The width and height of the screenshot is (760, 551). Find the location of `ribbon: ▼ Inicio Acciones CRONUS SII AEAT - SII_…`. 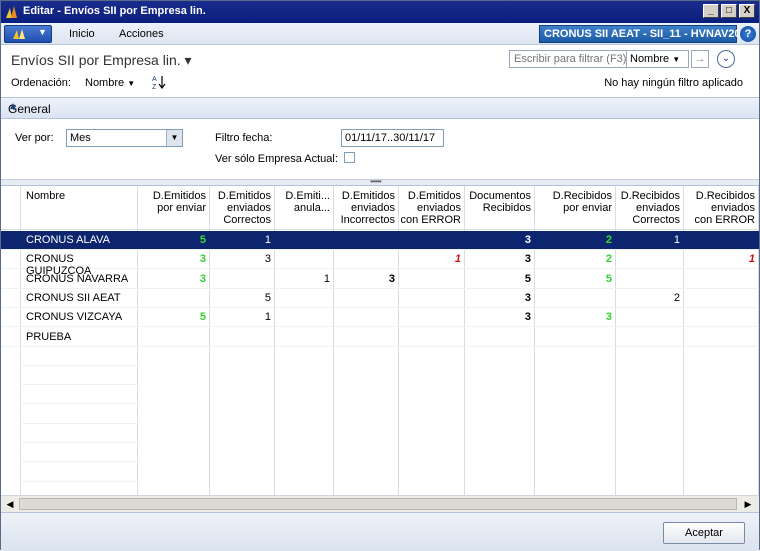

ribbon: ▼ Inicio Acciones CRONUS SII AEAT - SII_… is located at coordinates (380, 34).